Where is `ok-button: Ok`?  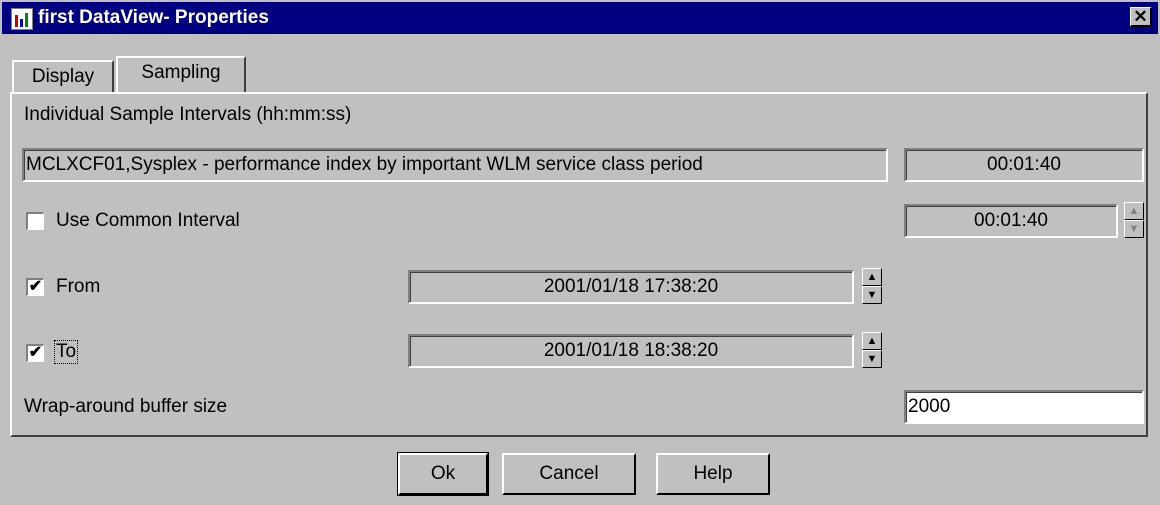 ok-button: Ok is located at coordinates (443, 474).